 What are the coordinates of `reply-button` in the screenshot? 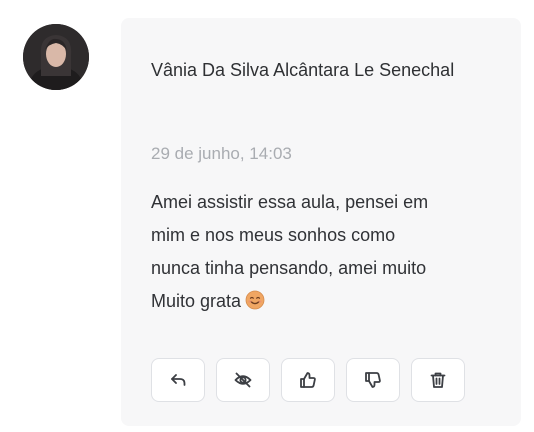 It's located at (178, 380).